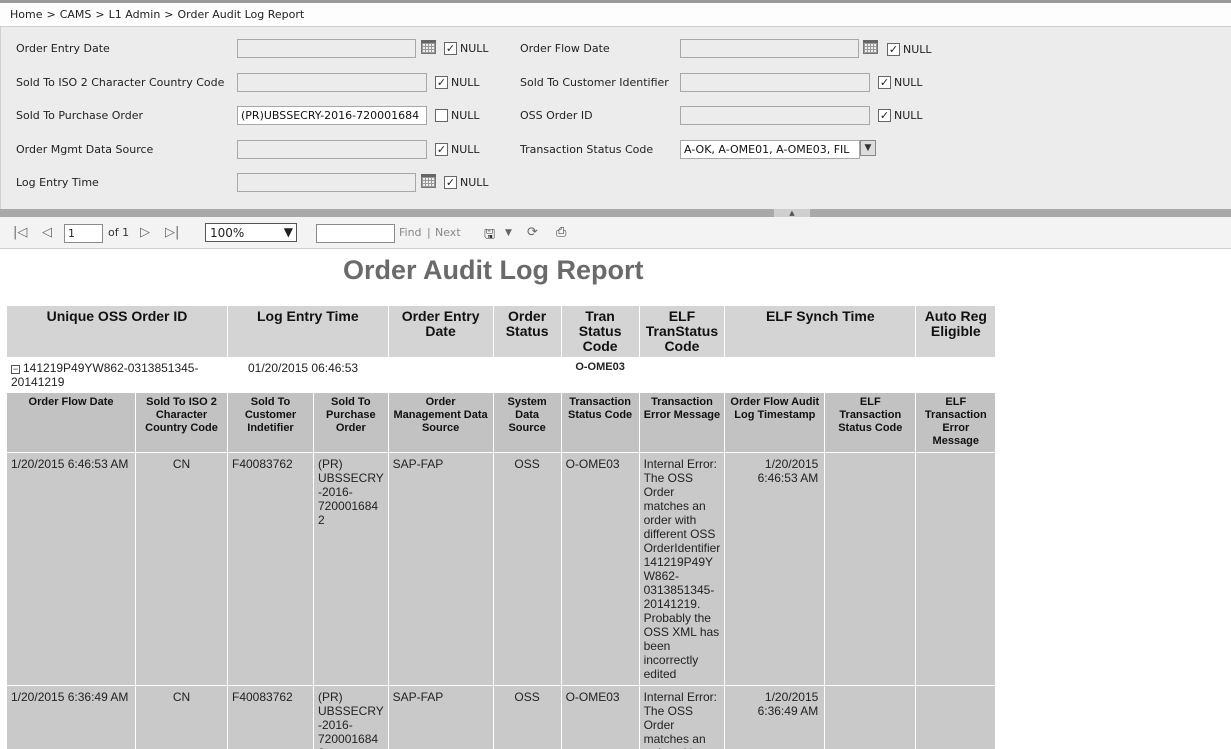 The height and width of the screenshot is (749, 1231). What do you see at coordinates (440, 422) in the screenshot?
I see `sub-header-order-mgmt-source: Order Management Data Source` at bounding box center [440, 422].